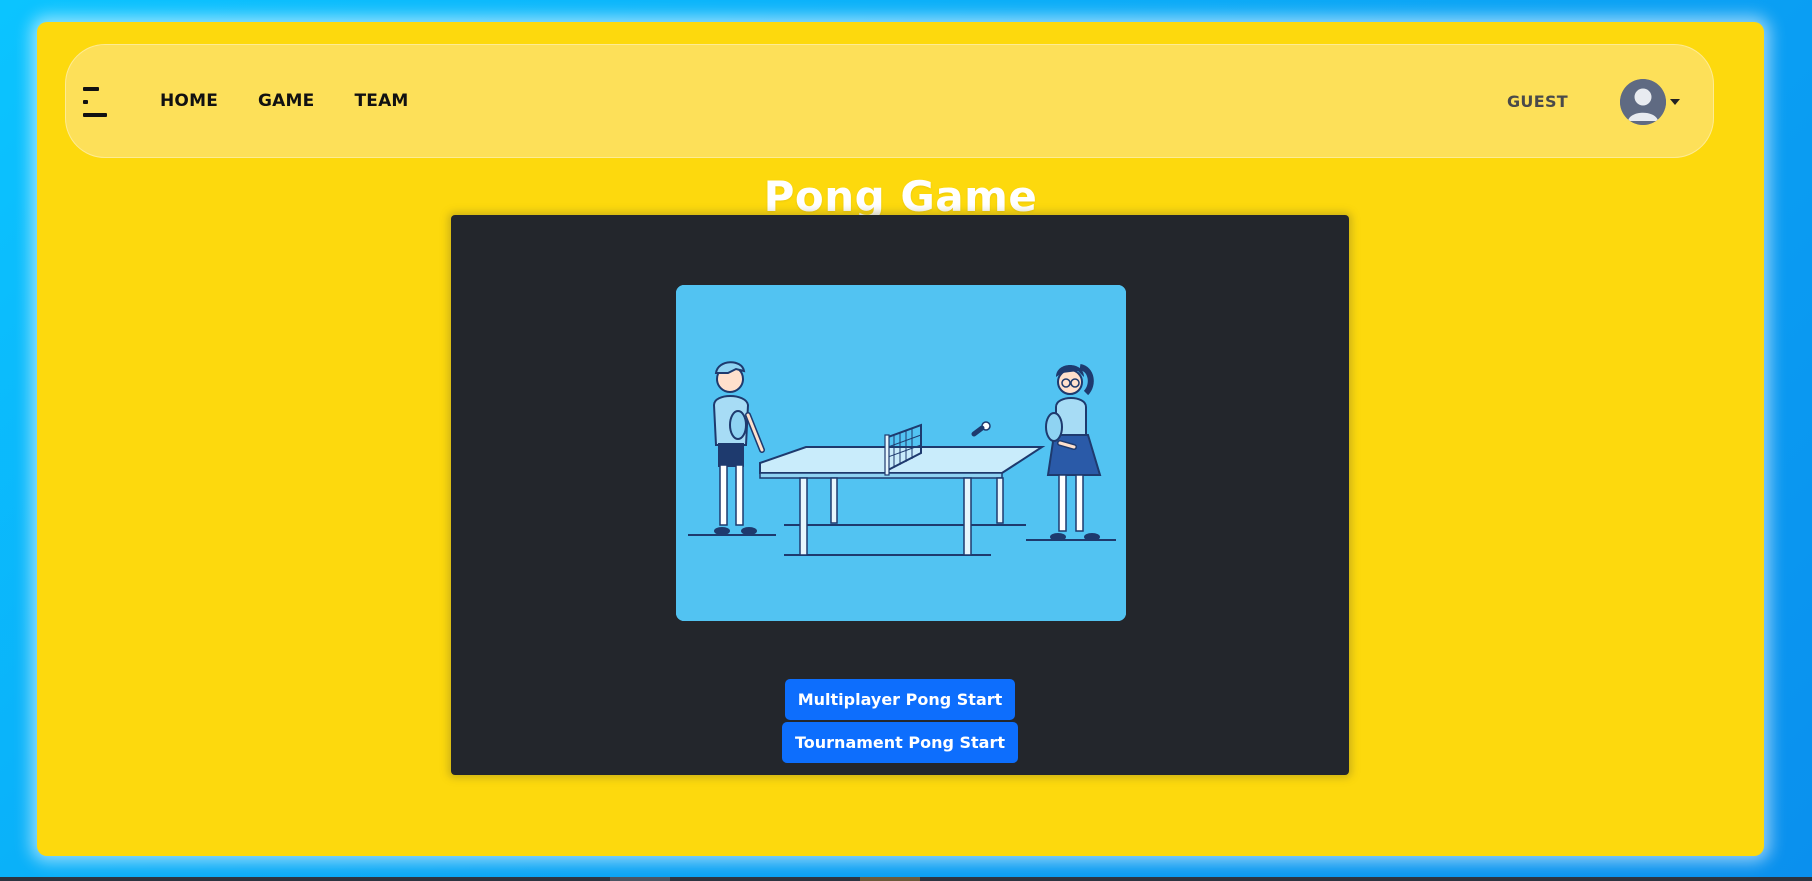 This screenshot has width=1812, height=881. What do you see at coordinates (95, 102) in the screenshot?
I see `menu-icon` at bounding box center [95, 102].